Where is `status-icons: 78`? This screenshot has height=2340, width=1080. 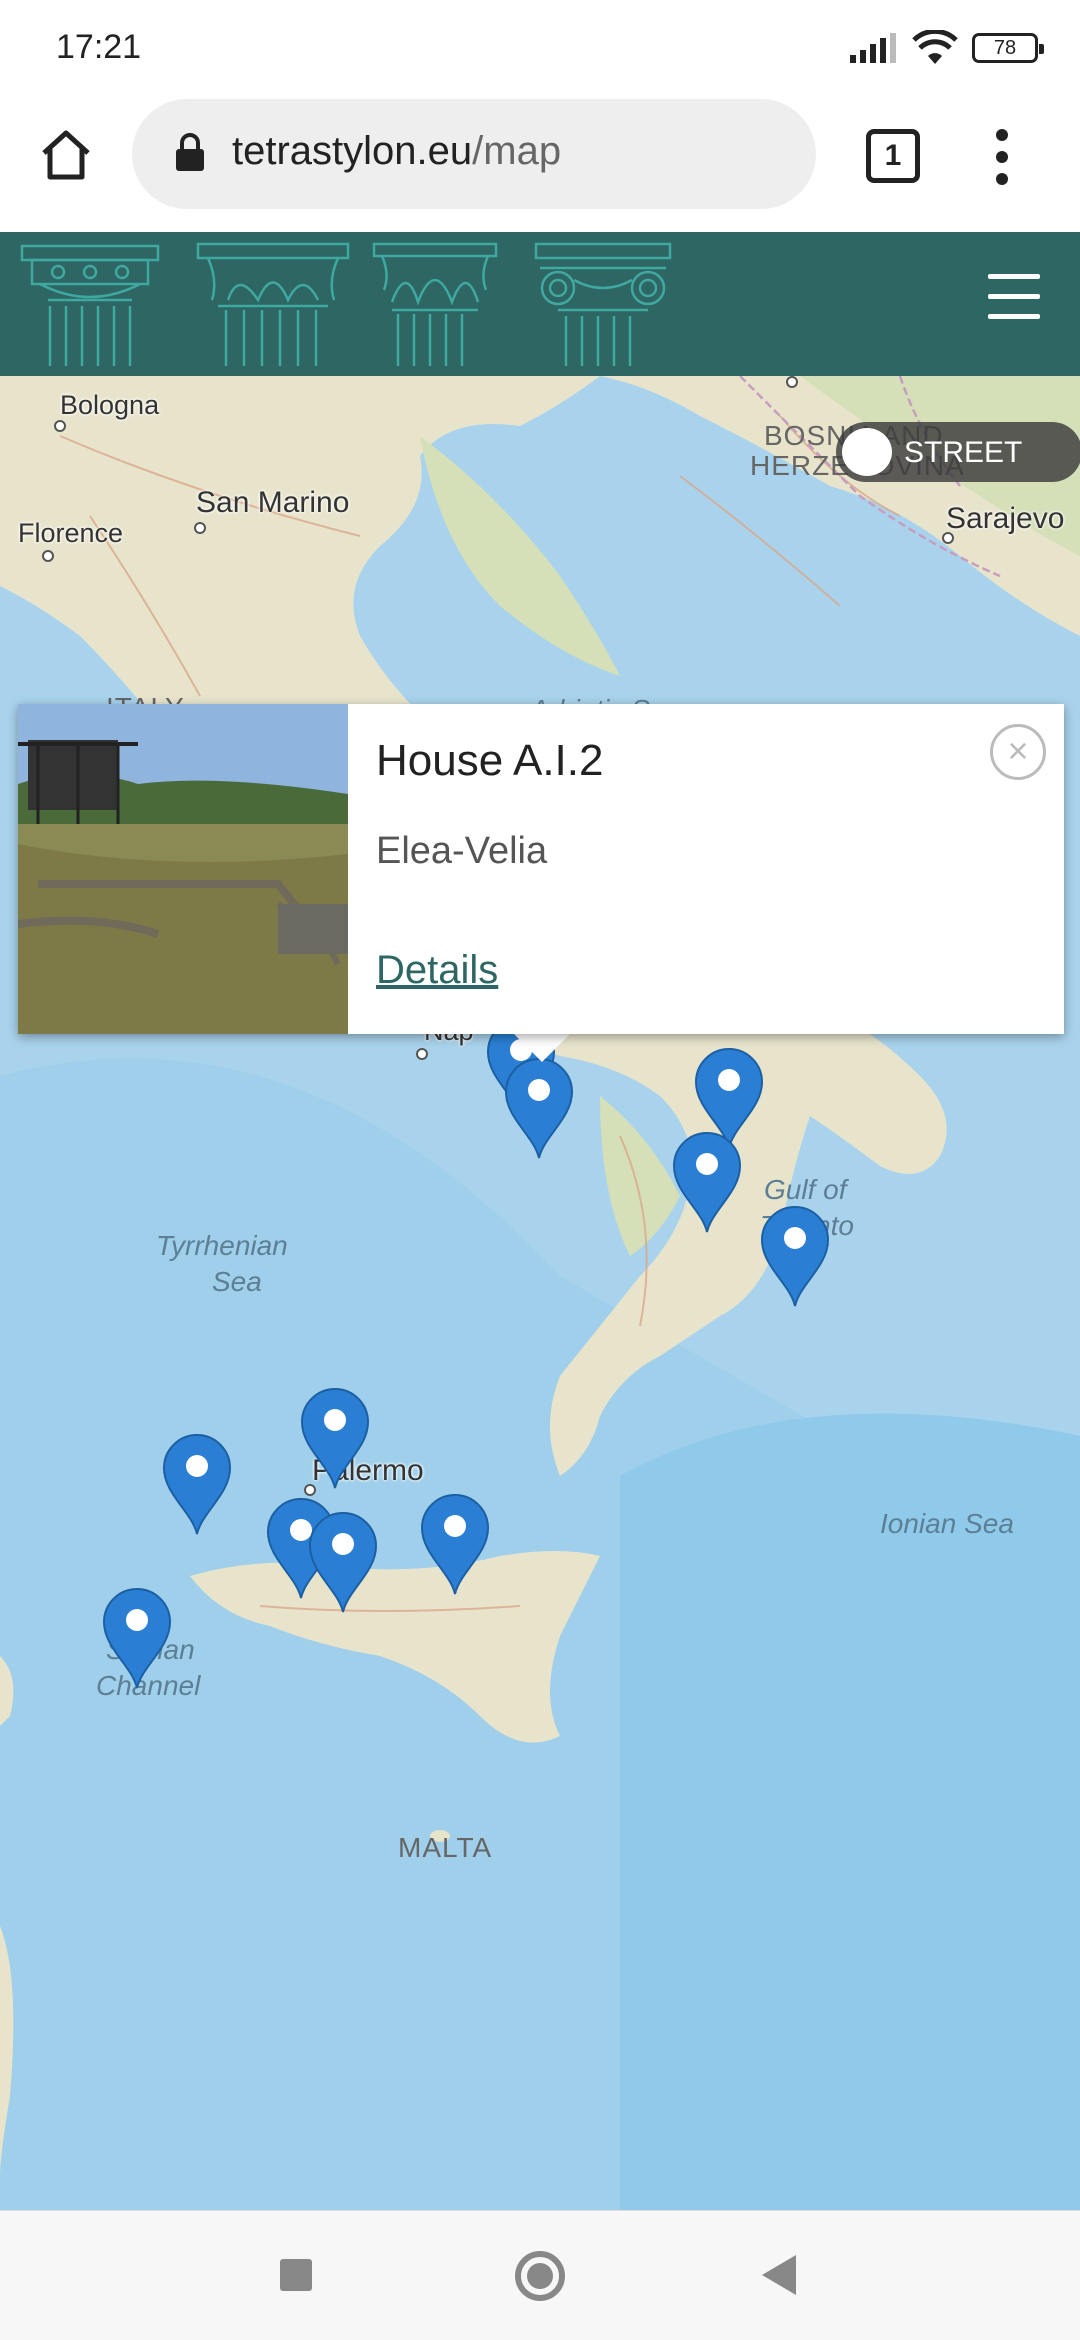
status-icons: 78 is located at coordinates (947, 48).